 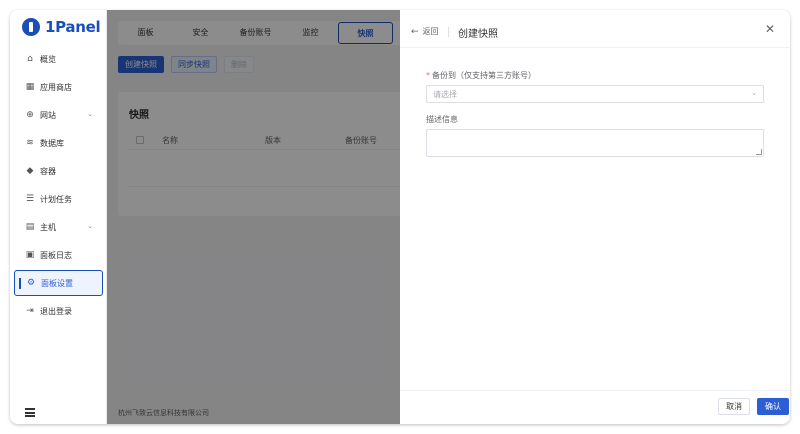 I want to click on back-button: ← 返回, so click(x=425, y=31).